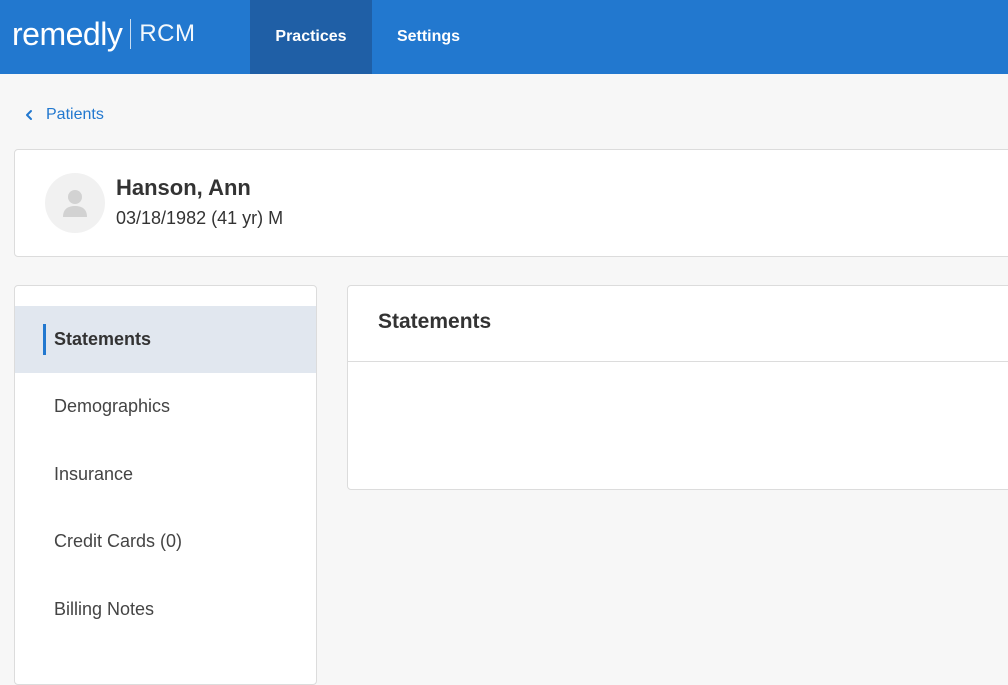 The width and height of the screenshot is (1008, 685). What do you see at coordinates (94, 474) in the screenshot?
I see `sidenav-item-label: Insurance` at bounding box center [94, 474].